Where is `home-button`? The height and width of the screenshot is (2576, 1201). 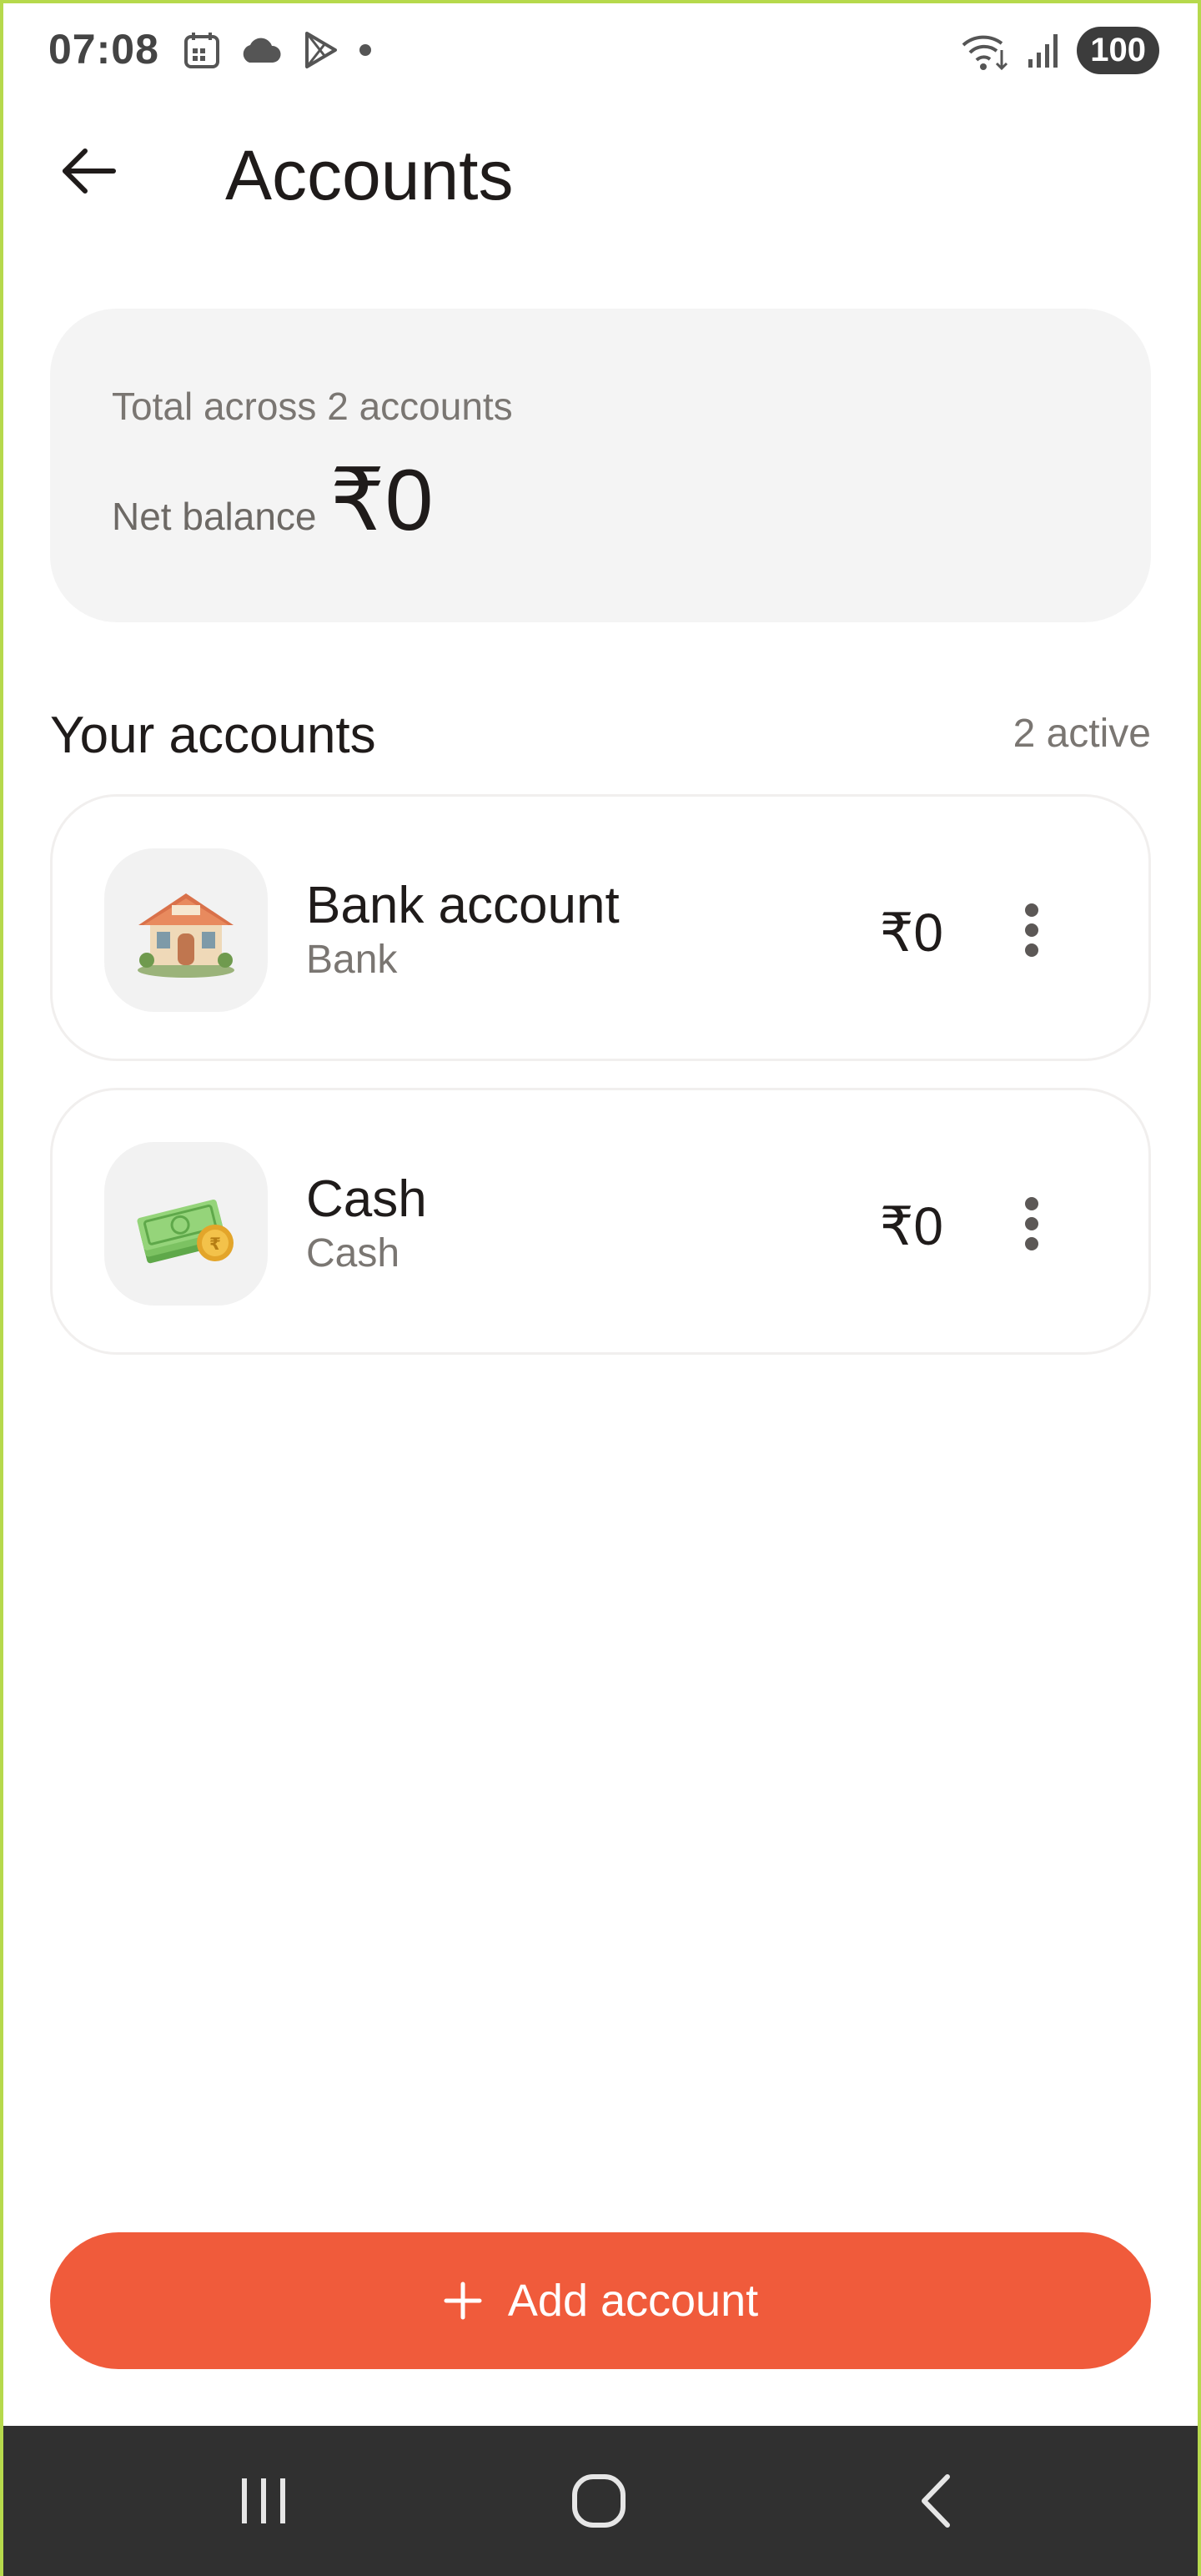
home-button is located at coordinates (599, 2501).